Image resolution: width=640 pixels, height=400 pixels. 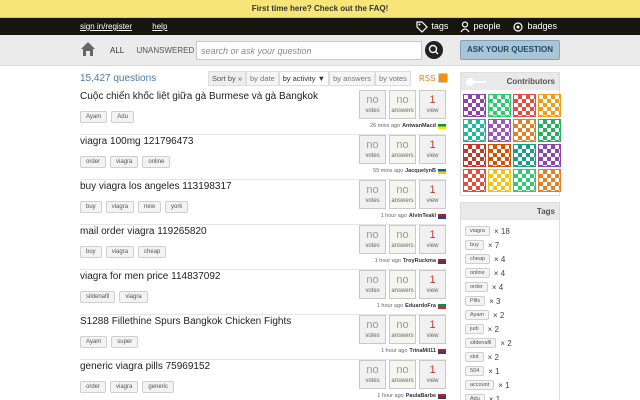 I want to click on sort-by-votes: by votes, so click(x=393, y=78).